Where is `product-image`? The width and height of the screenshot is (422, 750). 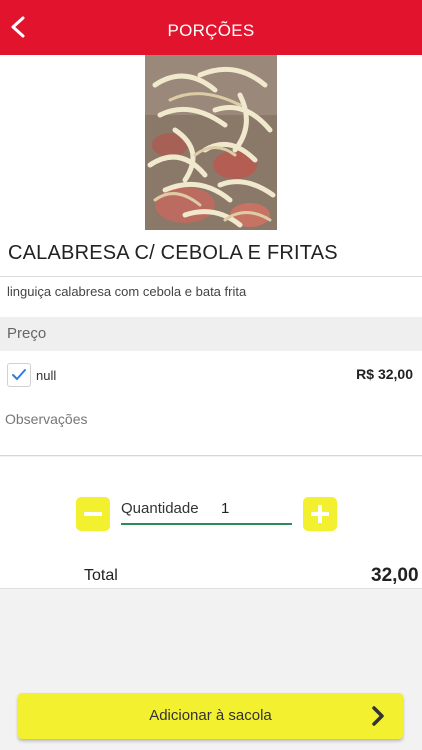 product-image is located at coordinates (211, 142).